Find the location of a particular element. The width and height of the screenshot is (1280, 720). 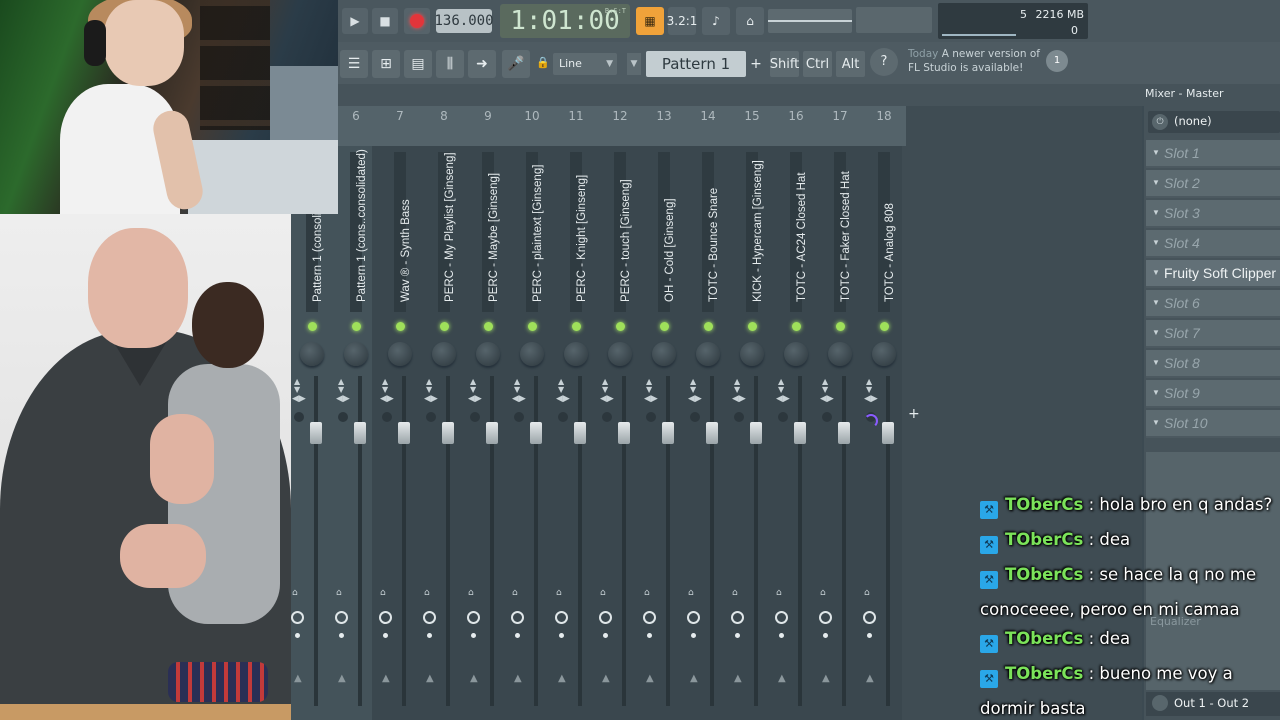

snap-select: Line ▼ is located at coordinates (585, 64).